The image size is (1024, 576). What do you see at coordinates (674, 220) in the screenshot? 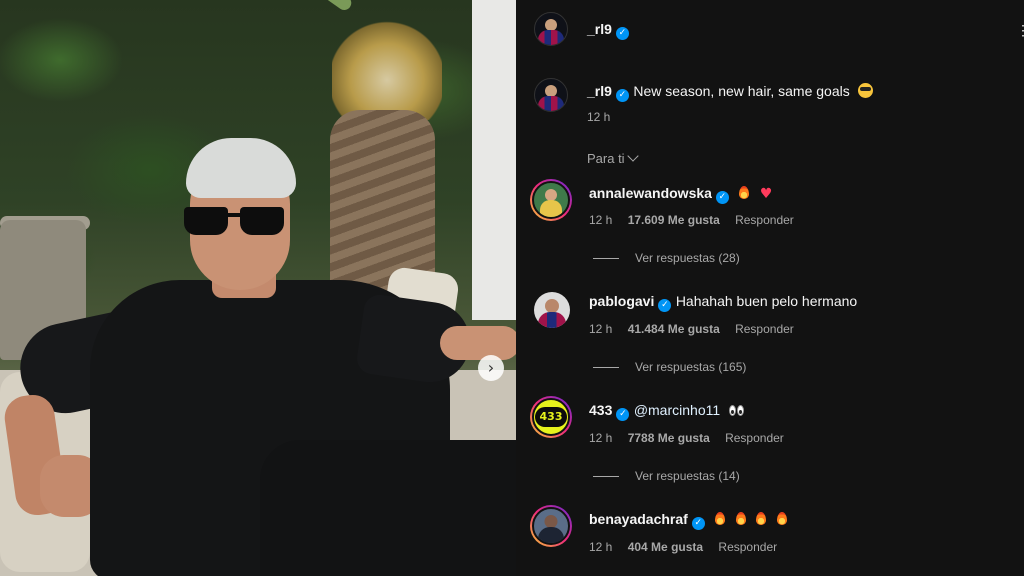
I see `comment-likes: 17.609 Me gusta` at bounding box center [674, 220].